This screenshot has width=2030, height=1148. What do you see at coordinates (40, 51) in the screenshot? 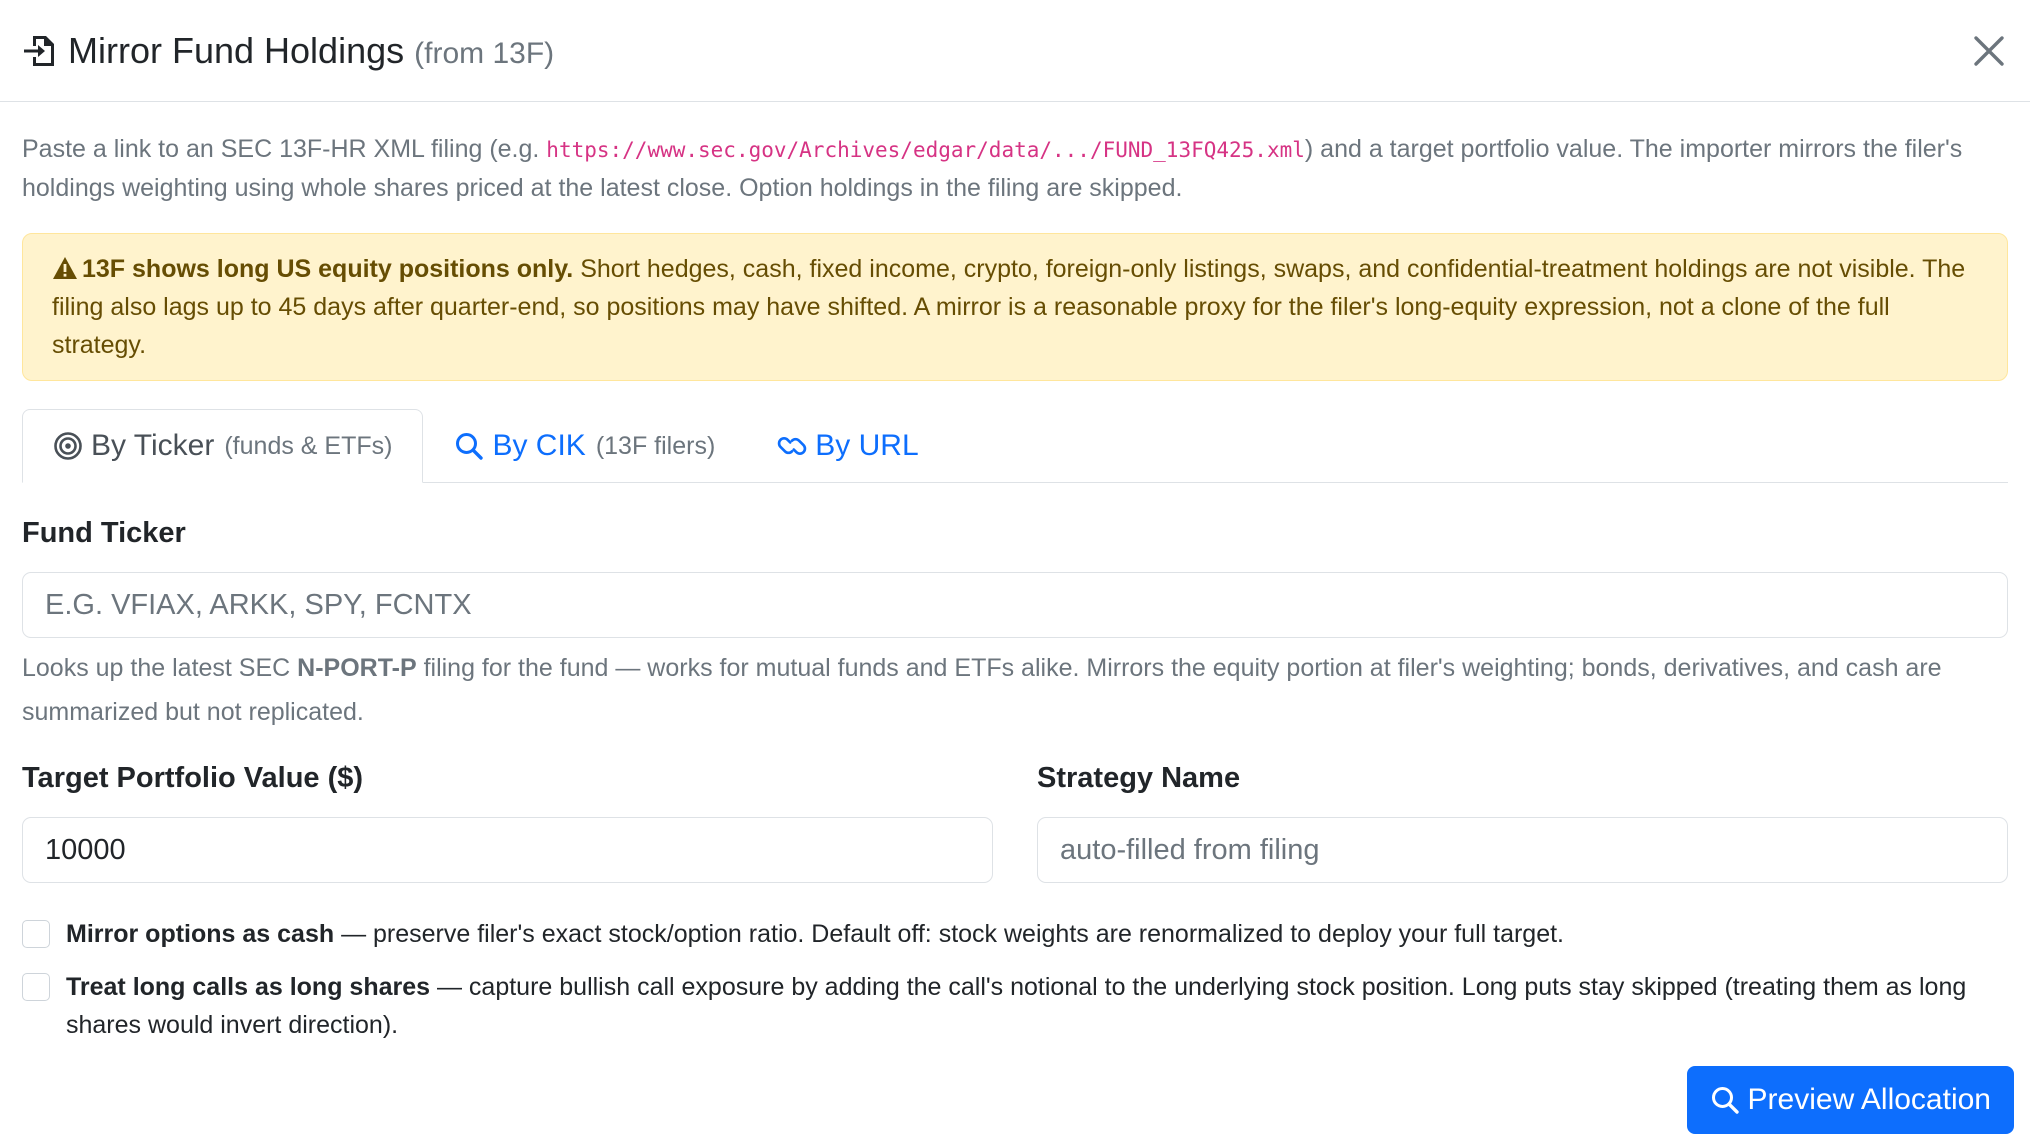
I see `file-import-icon` at bounding box center [40, 51].